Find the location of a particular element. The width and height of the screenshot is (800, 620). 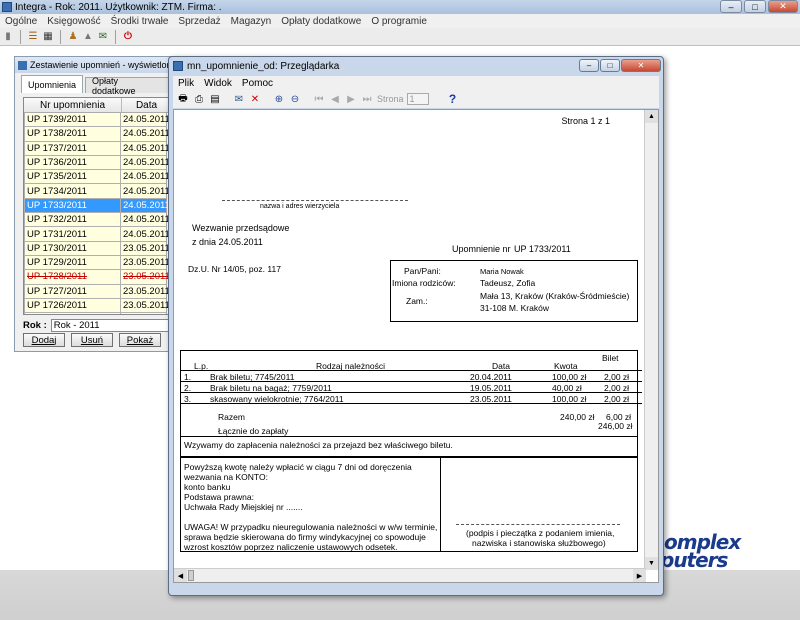

page-number-input: 1 is located at coordinates (417, 99).